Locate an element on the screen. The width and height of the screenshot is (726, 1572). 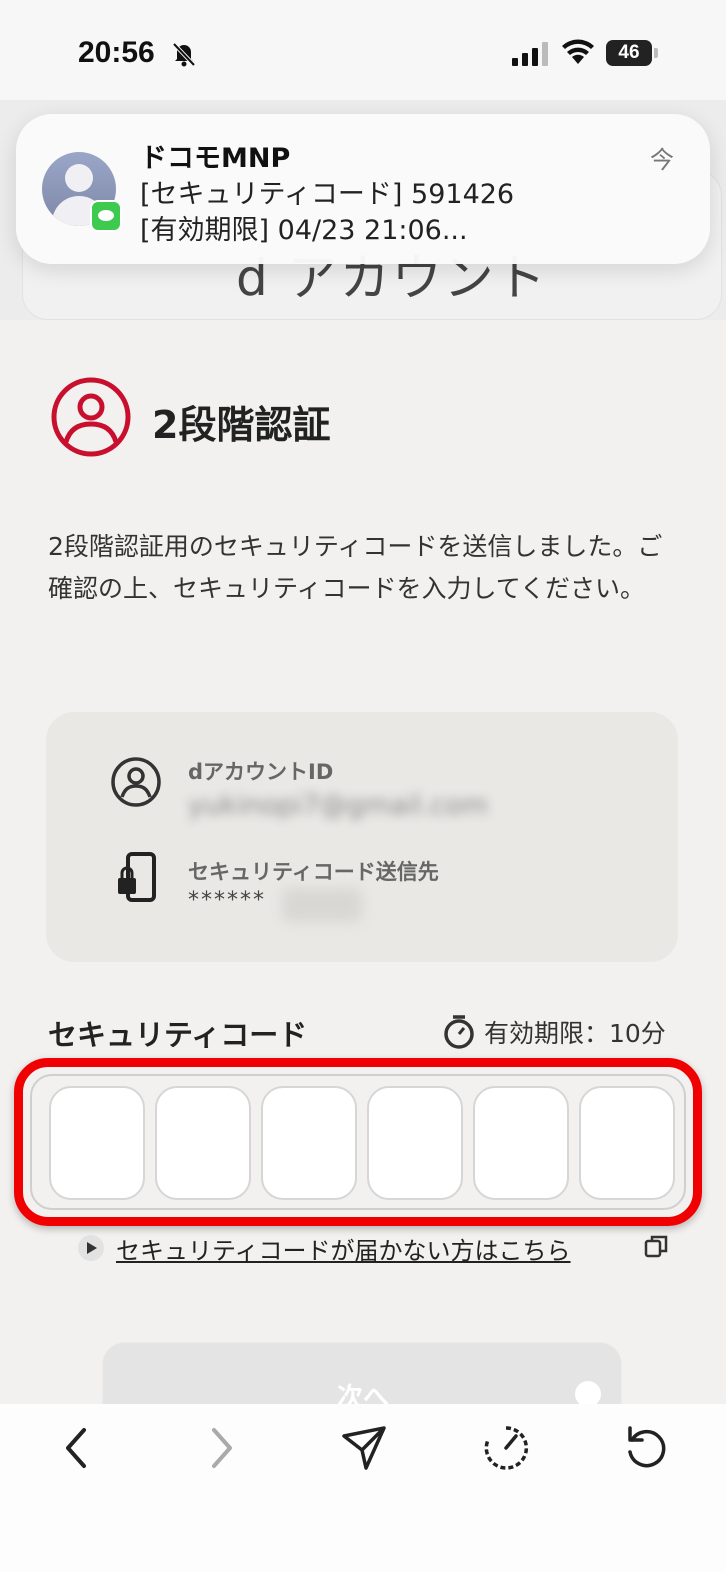
wifi-icon is located at coordinates (578, 51).